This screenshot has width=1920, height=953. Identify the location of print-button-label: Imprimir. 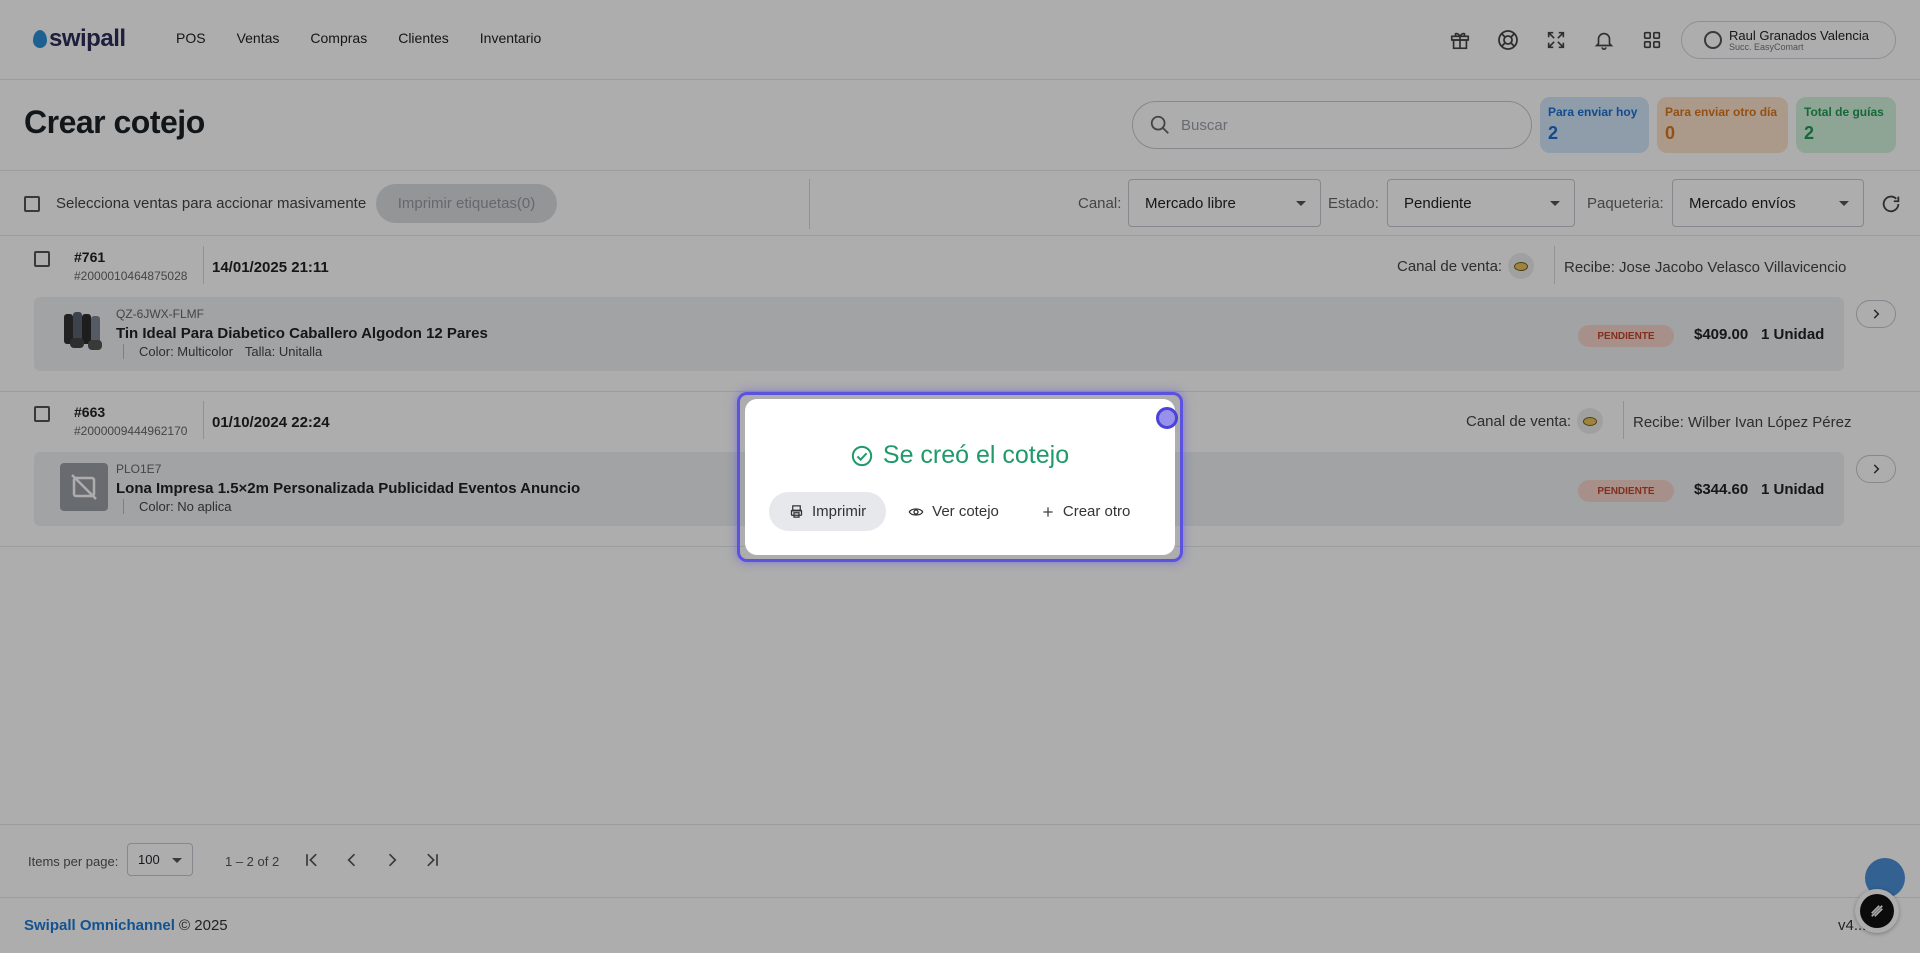
(839, 511).